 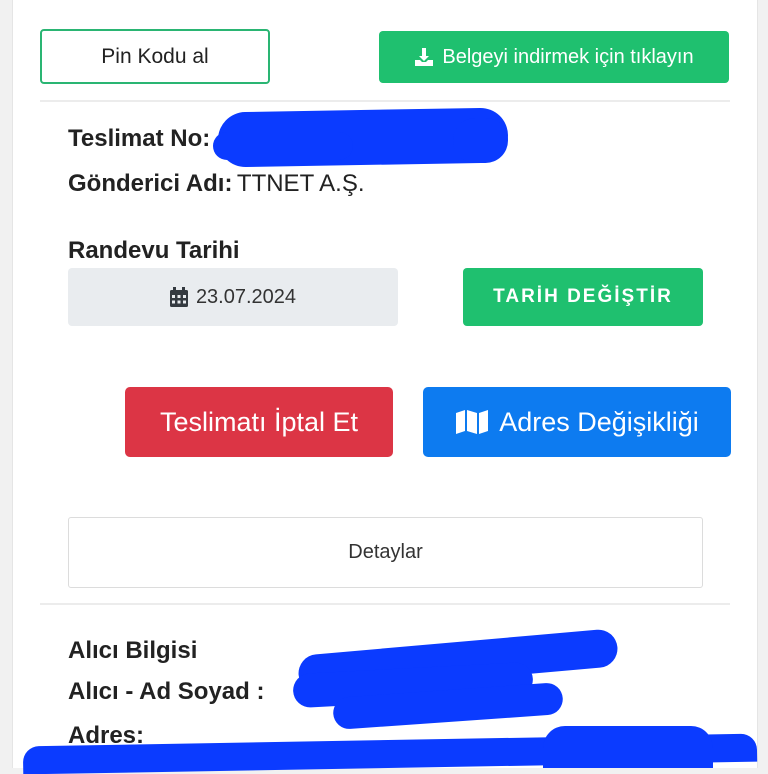 What do you see at coordinates (166, 691) in the screenshot?
I see `recipient-name-label: Alıcı - Ad Soyad :` at bounding box center [166, 691].